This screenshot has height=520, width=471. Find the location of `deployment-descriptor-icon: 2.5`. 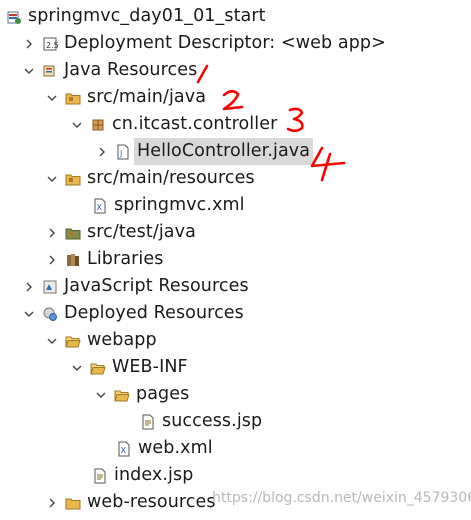

deployment-descriptor-icon: 2.5 is located at coordinates (50, 44).